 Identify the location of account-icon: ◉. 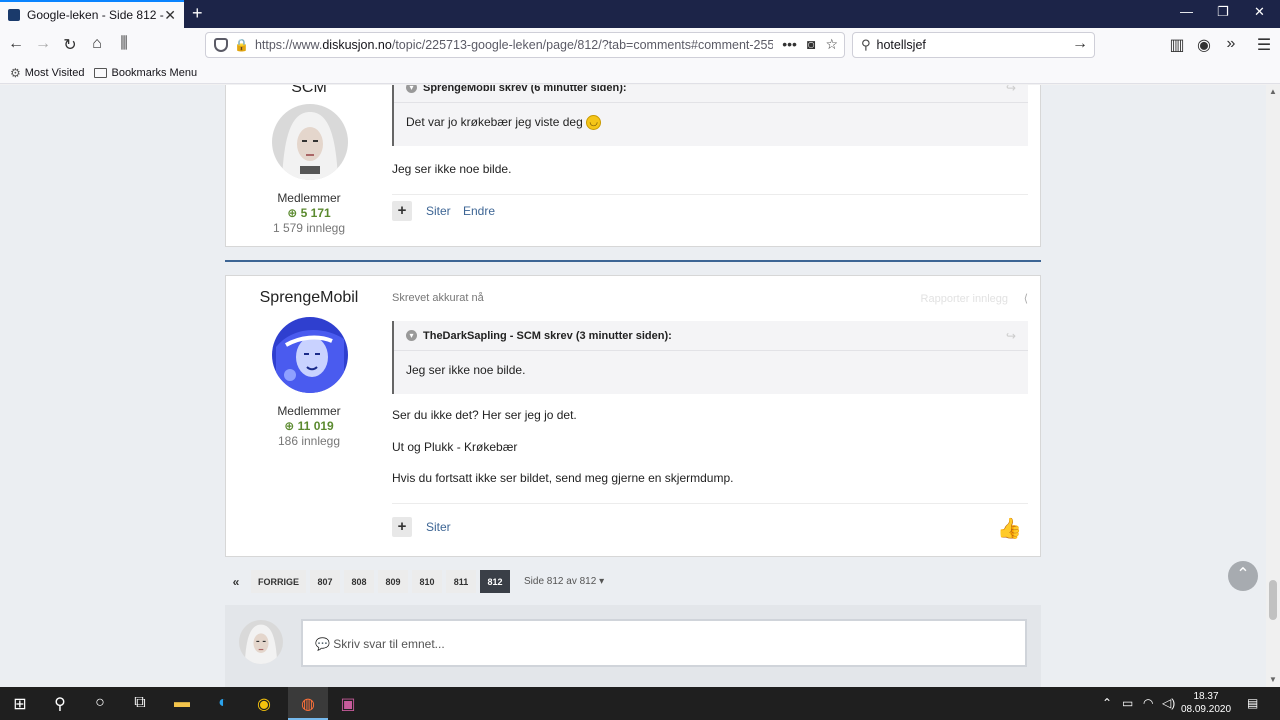
(1204, 45).